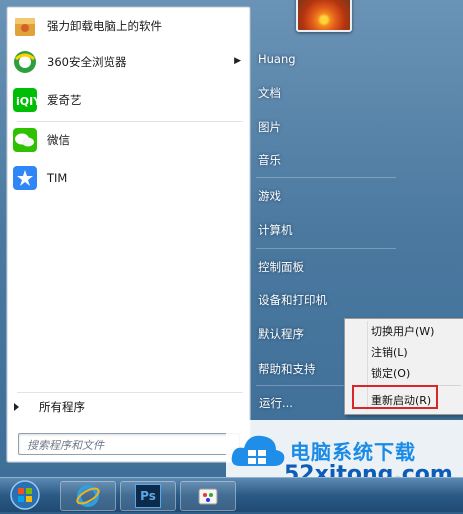 Image resolution: width=463 pixels, height=514 pixels. What do you see at coordinates (258, 450) in the screenshot?
I see `cloud-logo-icon` at bounding box center [258, 450].